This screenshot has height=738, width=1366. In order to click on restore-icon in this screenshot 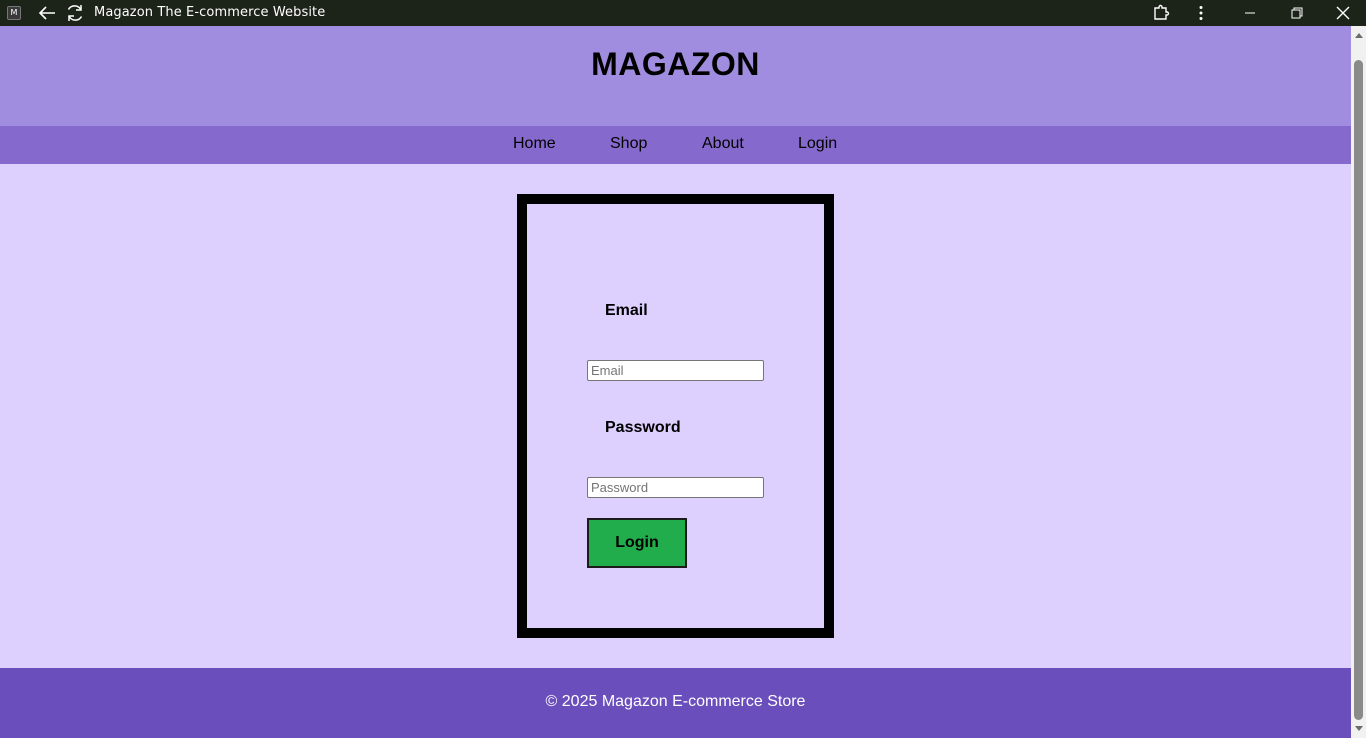, I will do `click(1297, 13)`.